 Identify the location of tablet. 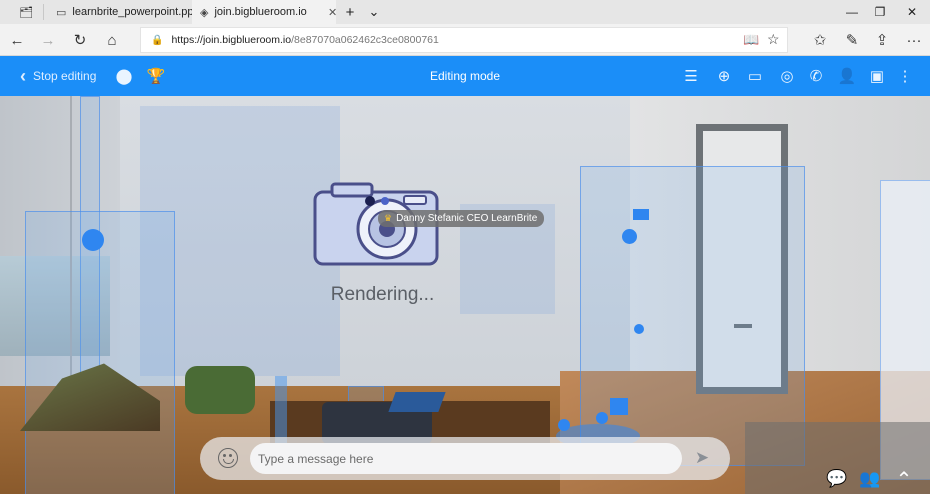
(417, 402).